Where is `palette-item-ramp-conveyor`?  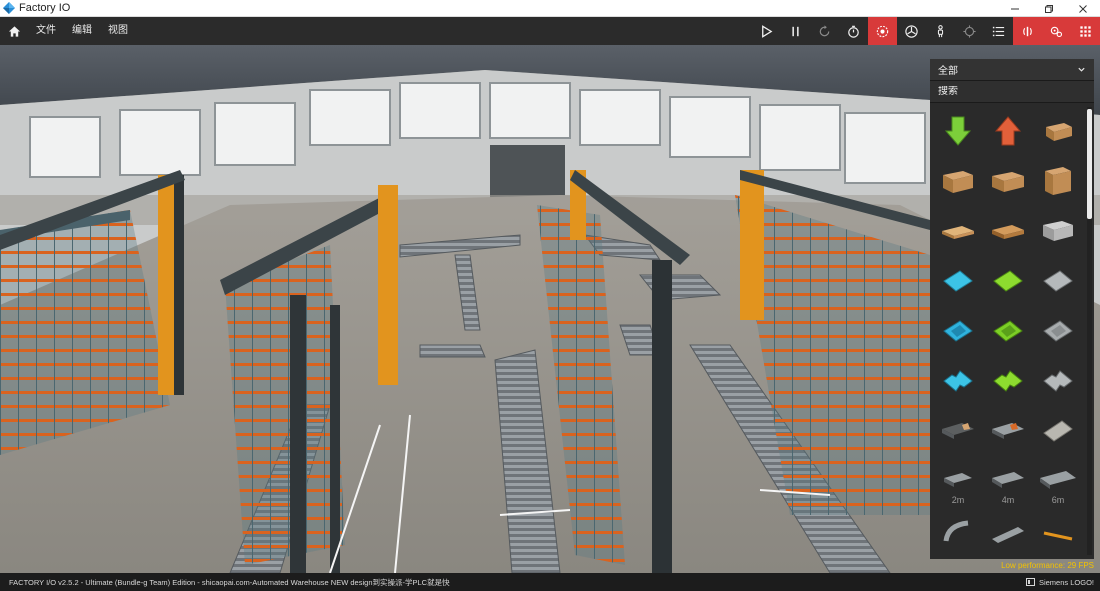 palette-item-ramp-conveyor is located at coordinates (1008, 531).